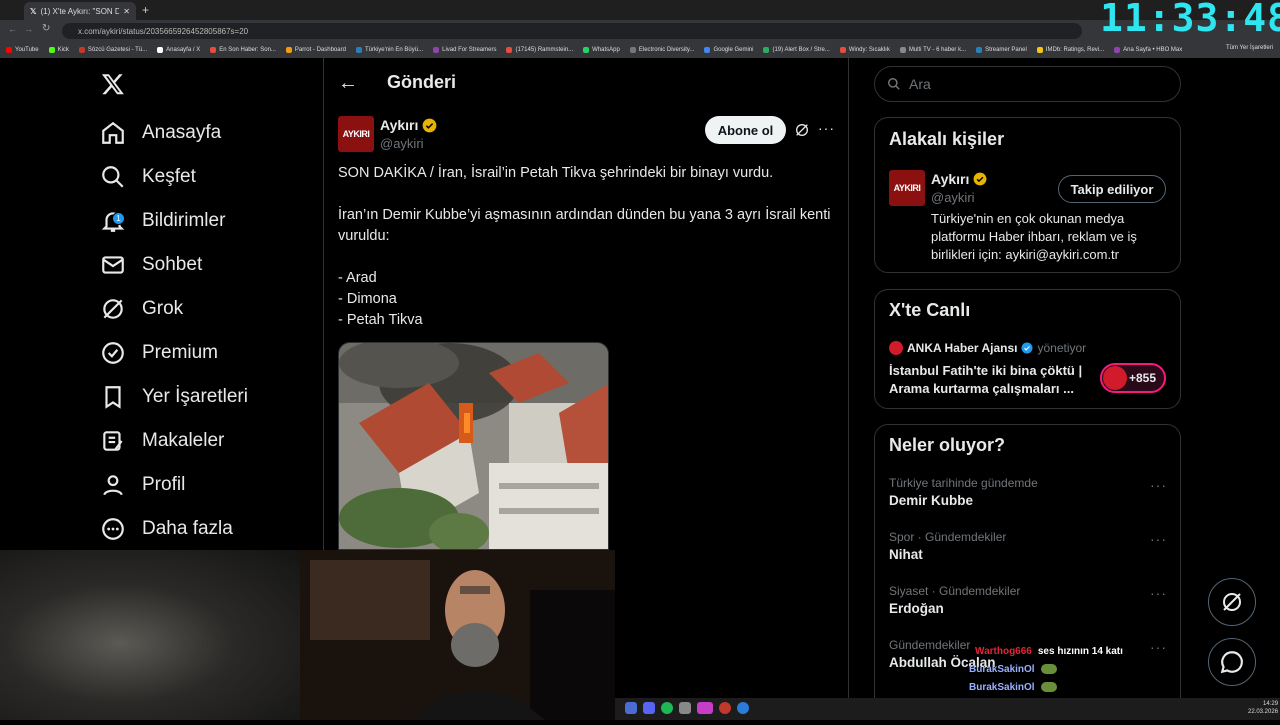 Image resolution: width=1280 pixels, height=725 pixels. Describe the element at coordinates (464, 50) in the screenshot. I see `bookmark-item: Livad For Streamers` at that location.